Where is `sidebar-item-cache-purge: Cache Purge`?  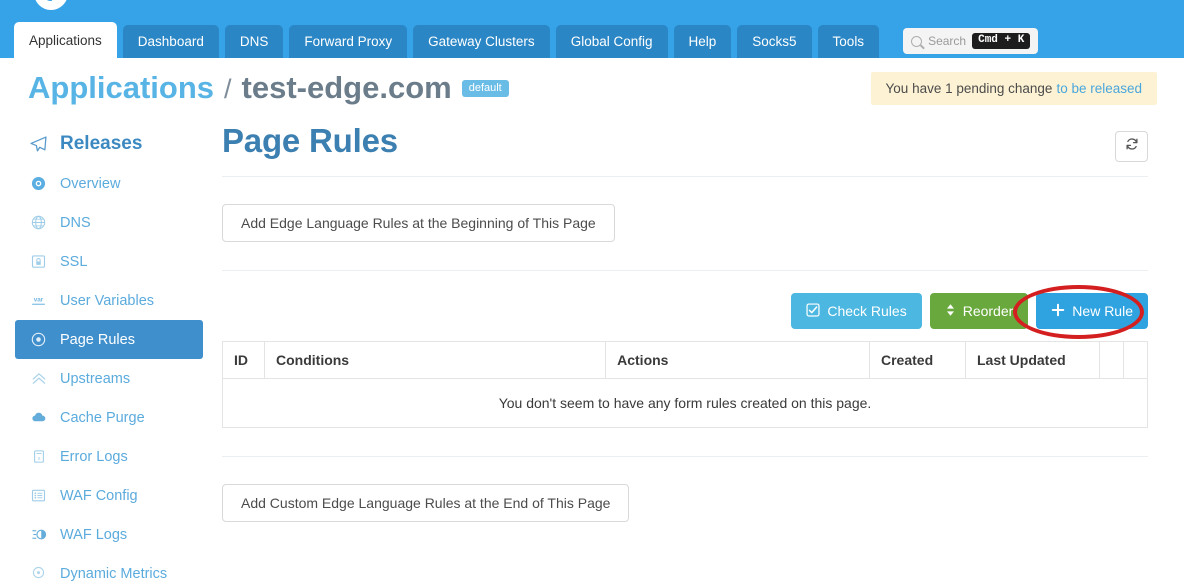
sidebar-item-cache-purge: Cache Purge is located at coordinates (109, 417).